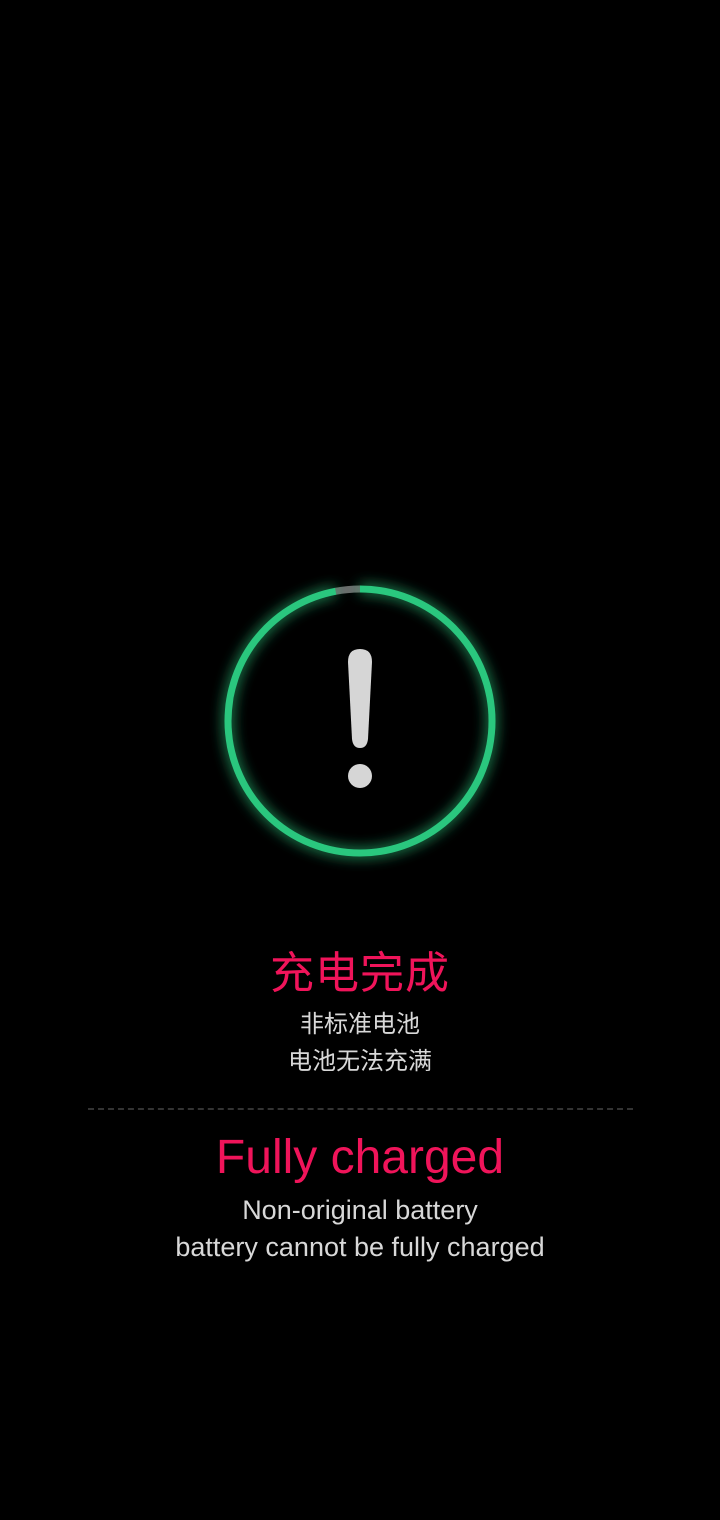  What do you see at coordinates (360, 1210) in the screenshot?
I see `status-line1-en: Non-original battery` at bounding box center [360, 1210].